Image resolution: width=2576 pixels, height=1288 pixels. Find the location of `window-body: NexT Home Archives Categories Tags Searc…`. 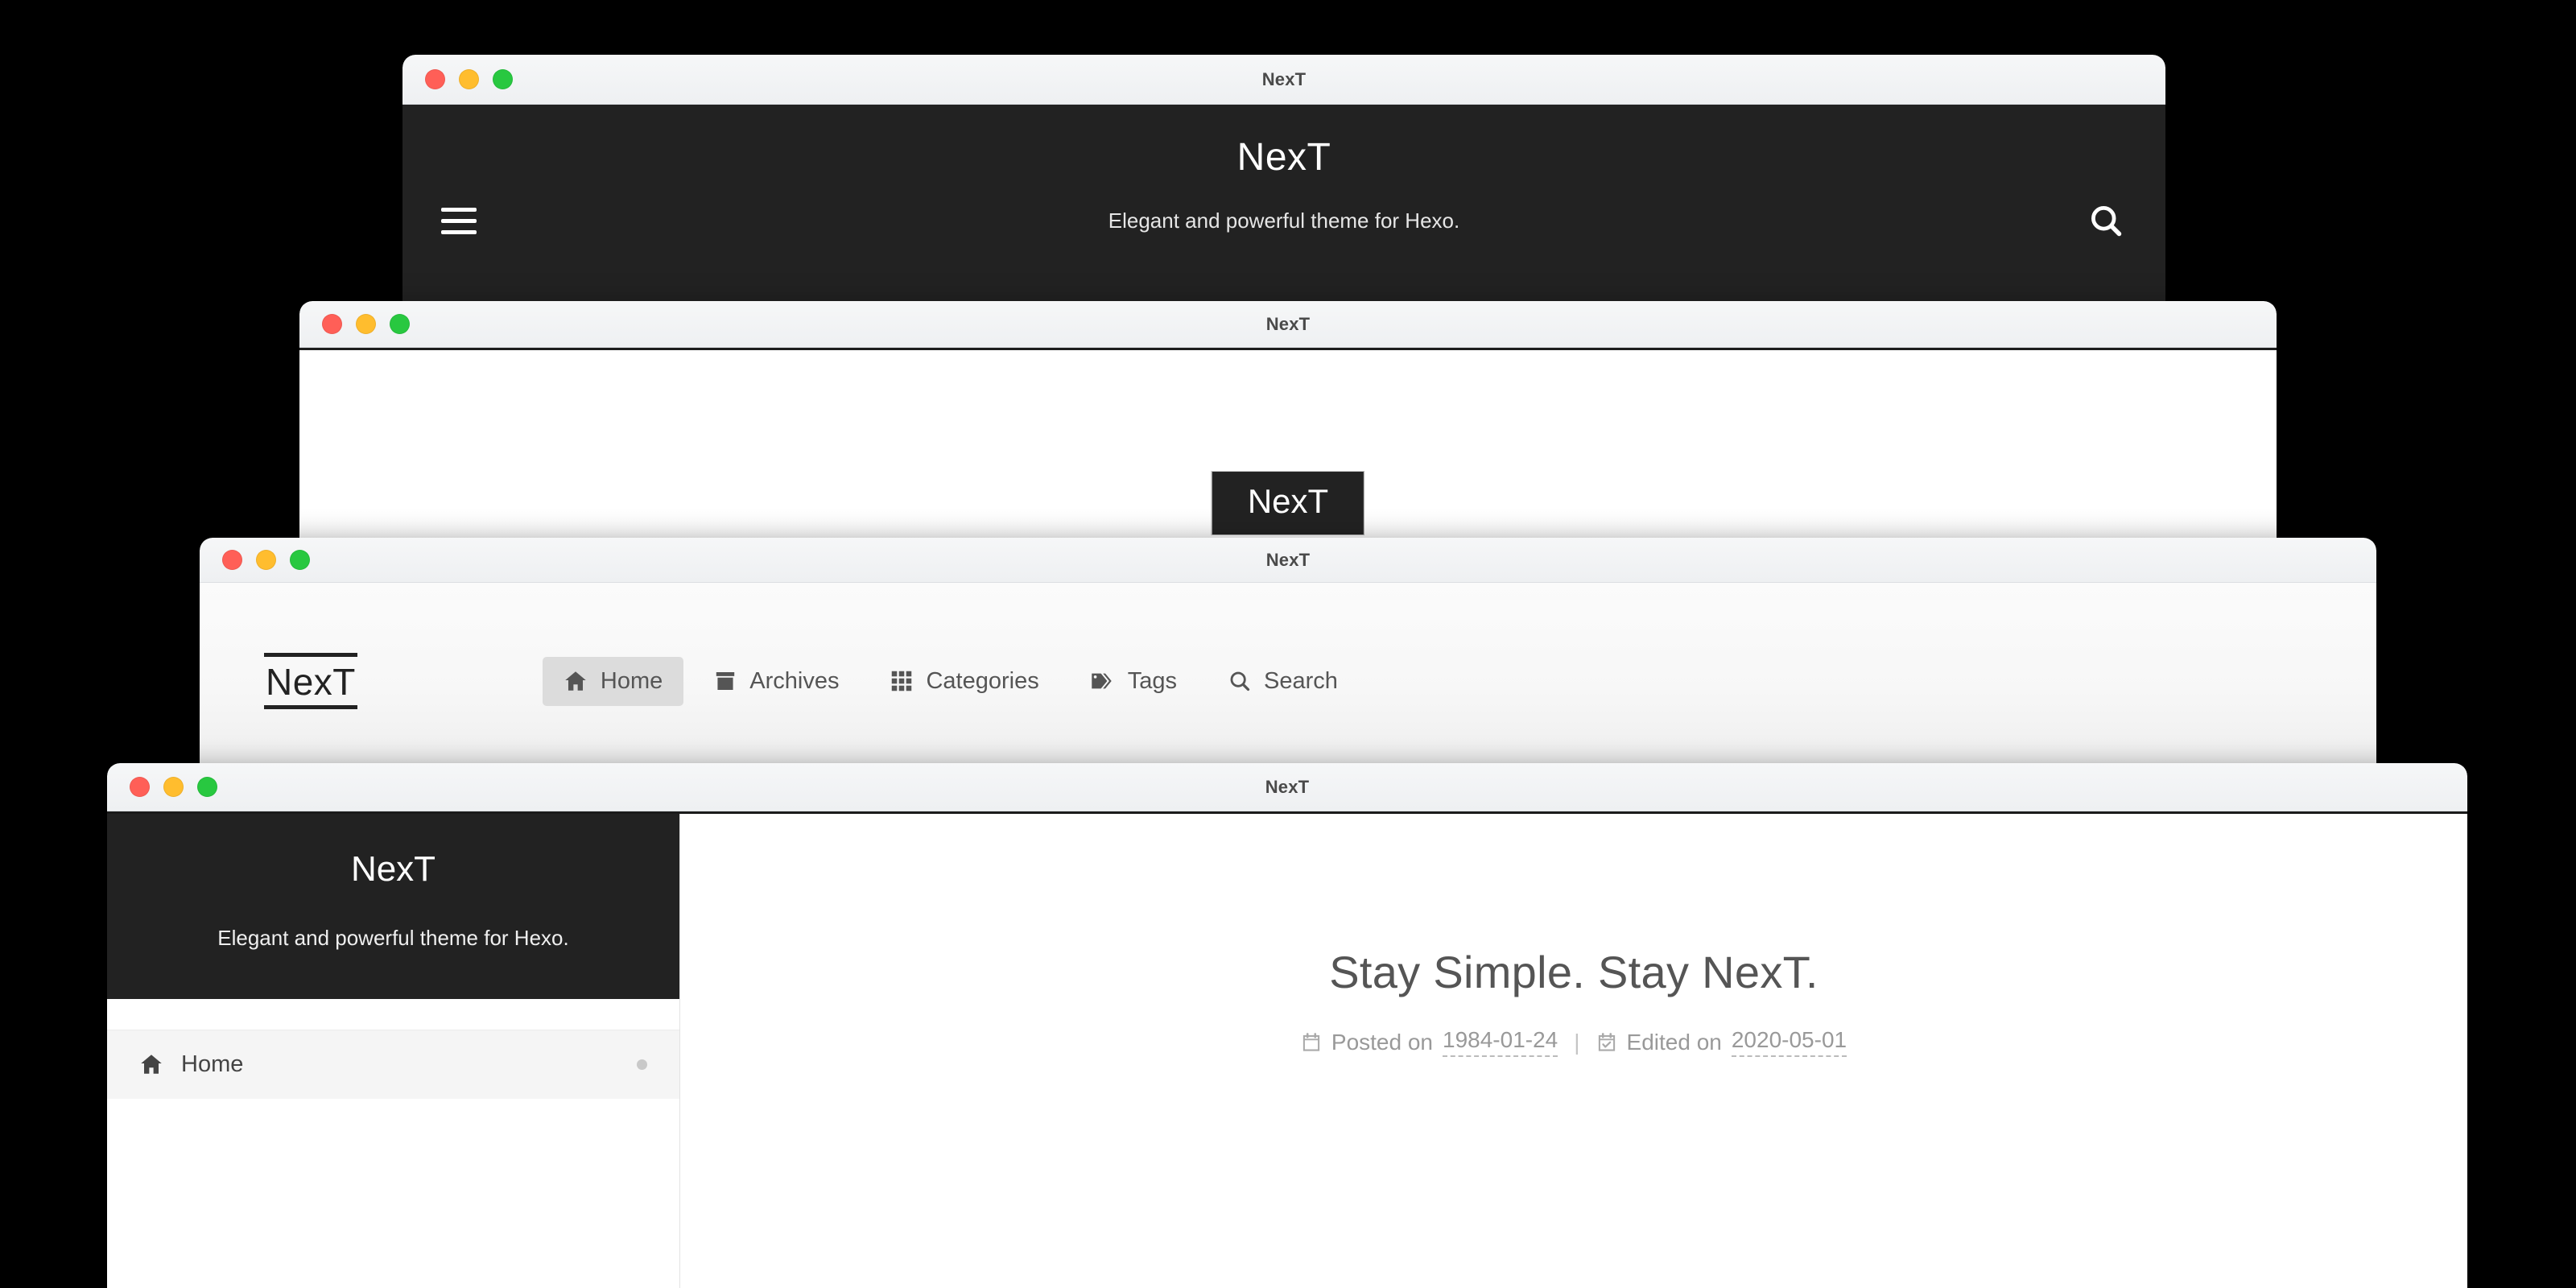

window-body: NexT Home Archives Categories Tags Searc… is located at coordinates (1288, 681).